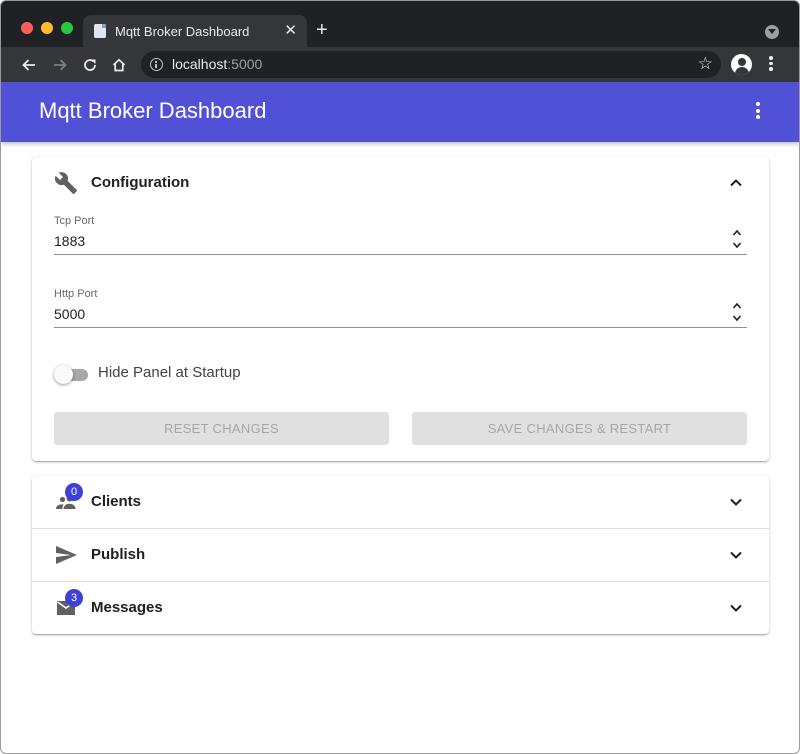  I want to click on clients-title: Clients, so click(116, 501).